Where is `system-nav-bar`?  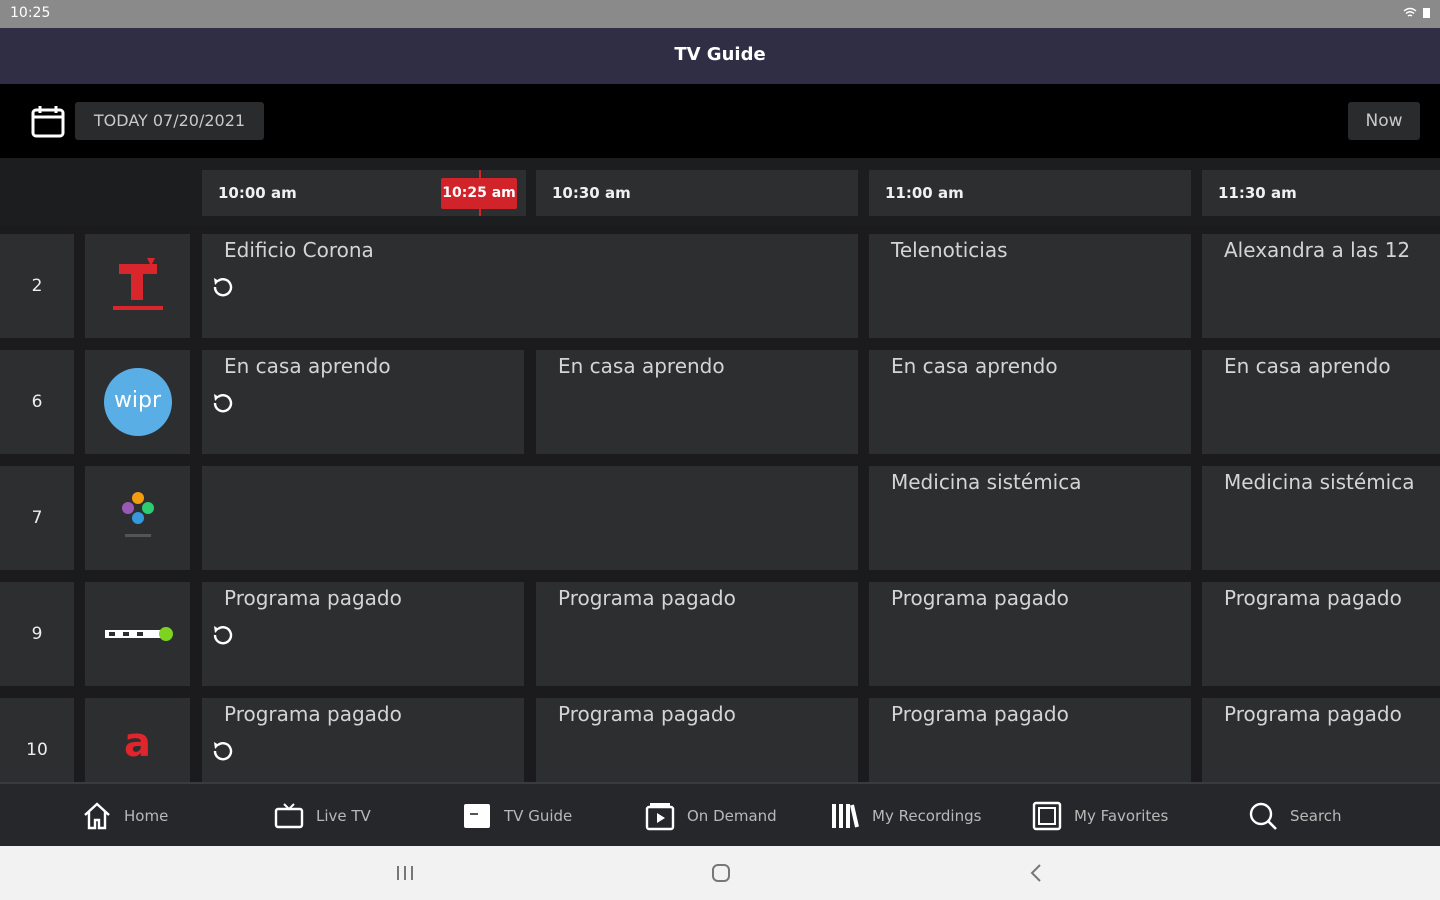 system-nav-bar is located at coordinates (720, 873).